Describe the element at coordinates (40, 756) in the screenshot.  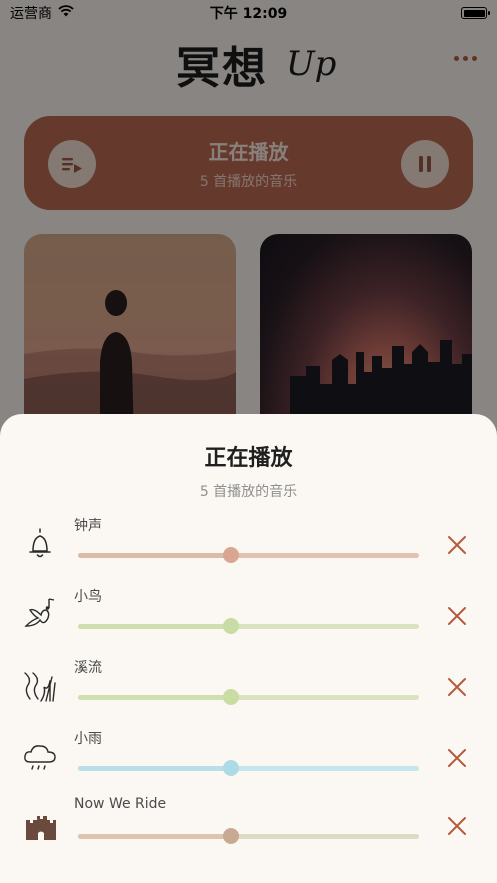
I see `rain-cloud-icon` at that location.